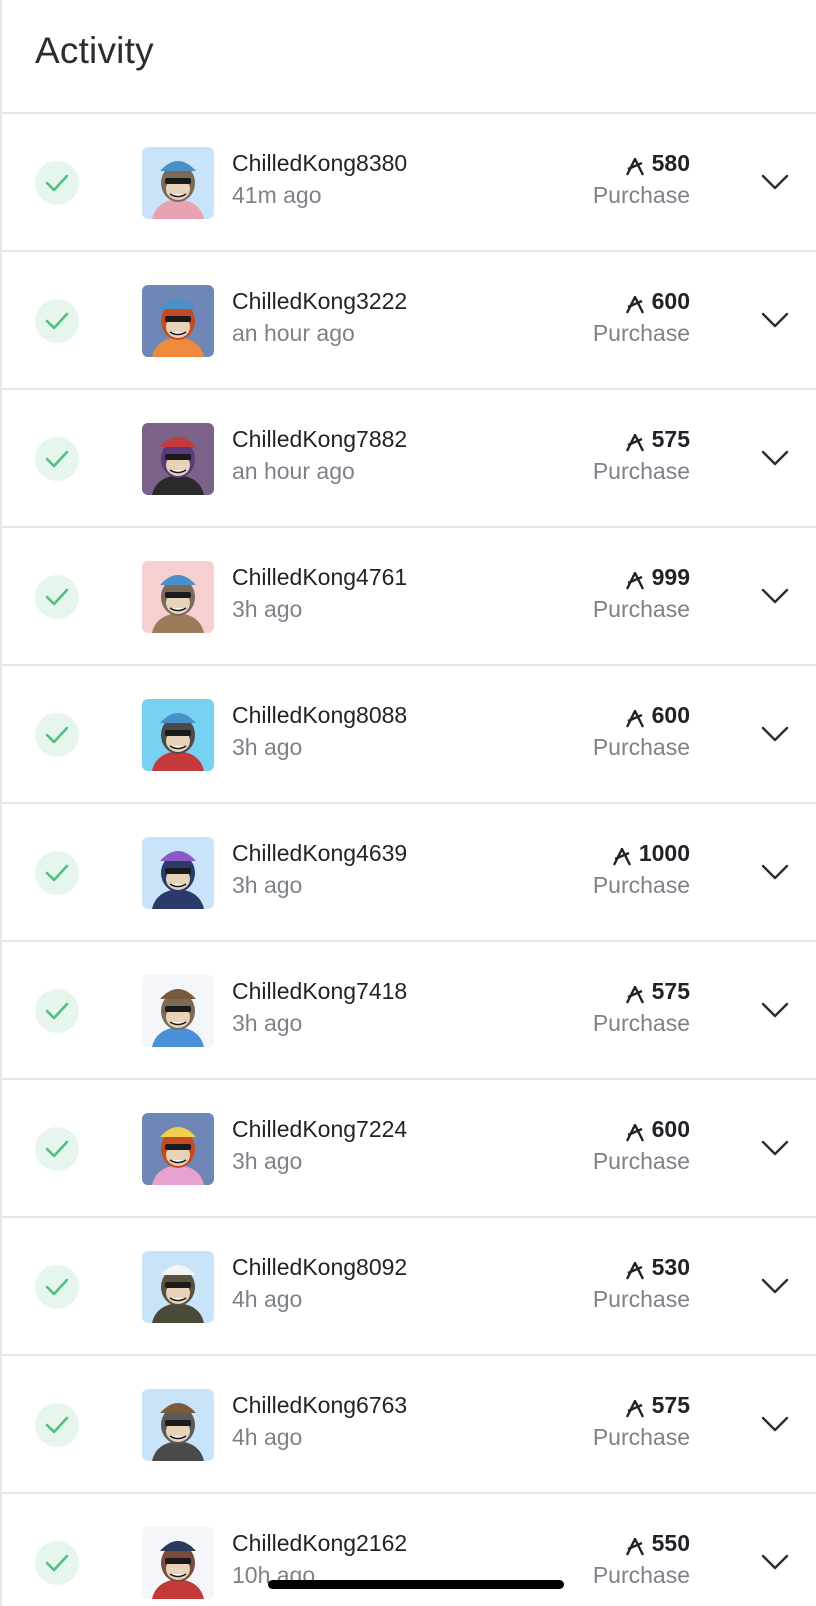 This screenshot has width=816, height=1606. What do you see at coordinates (319, 1405) in the screenshot?
I see `nft-name: ChilledKong6763` at bounding box center [319, 1405].